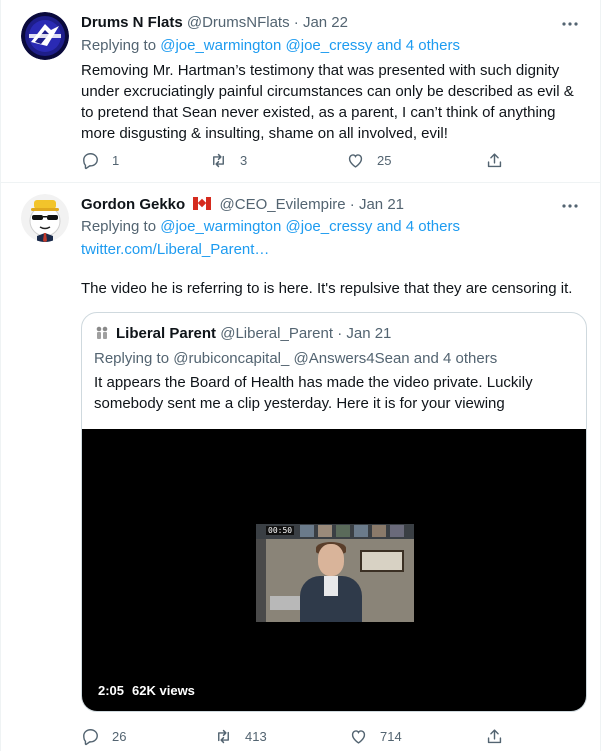  What do you see at coordinates (292, 160) in the screenshot?
I see `tweet-actions: 1 3 25` at bounding box center [292, 160].